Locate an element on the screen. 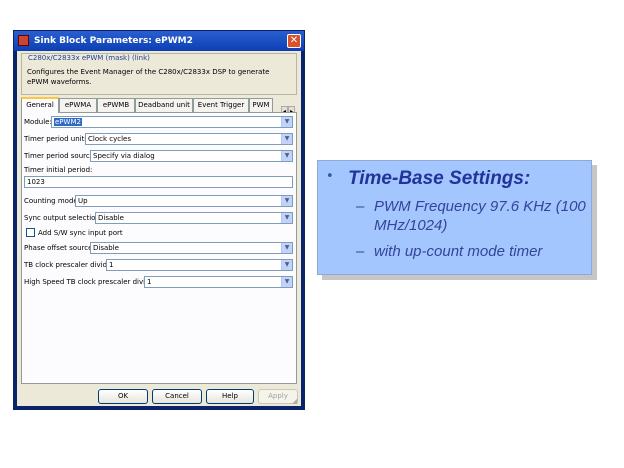 The image size is (624, 468). help-button: Help is located at coordinates (230, 396).